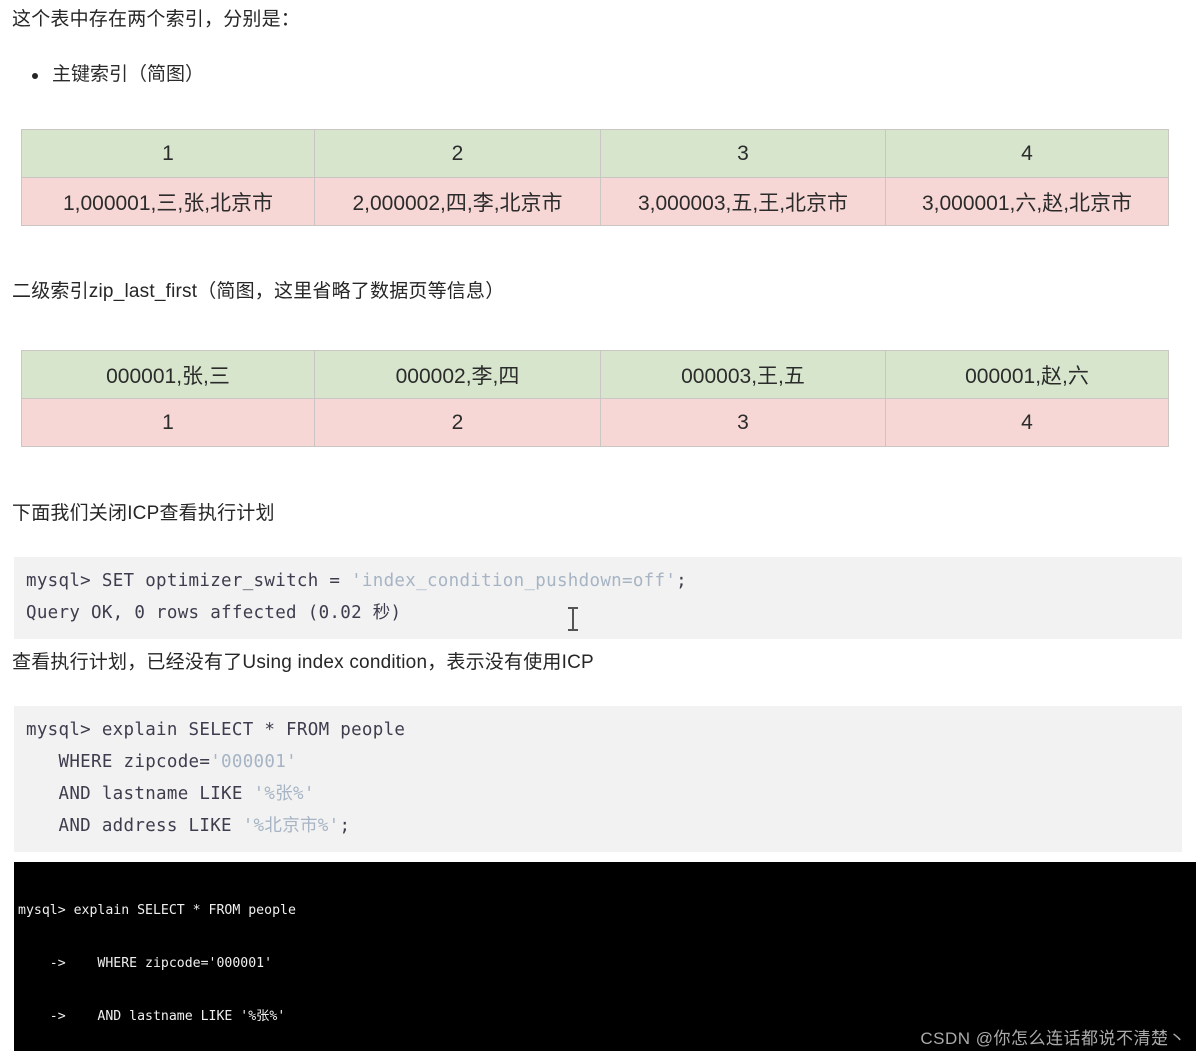  What do you see at coordinates (216, 730) in the screenshot?
I see `code-line-1: mysql> explain SELECT * FROM people` at bounding box center [216, 730].